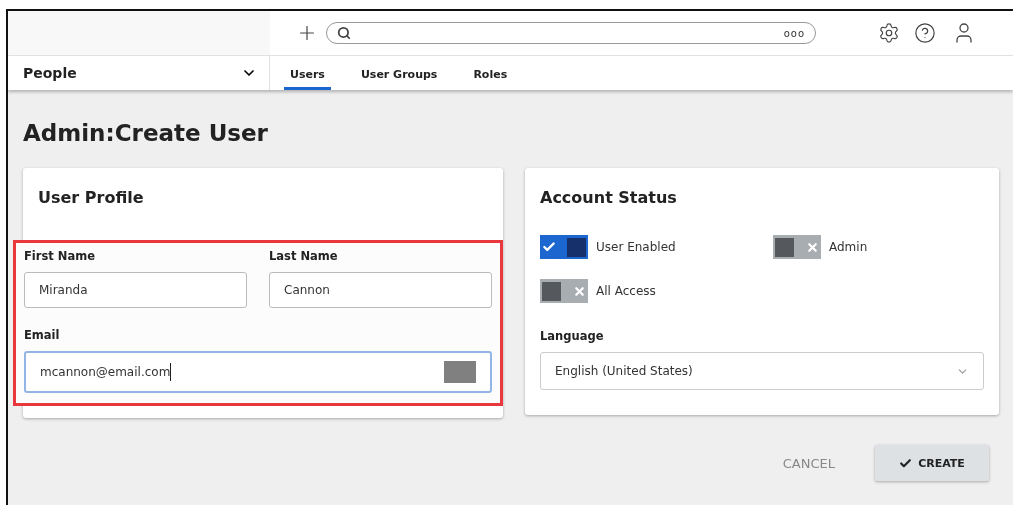  I want to click on nav-tab: User Groups, so click(399, 73).